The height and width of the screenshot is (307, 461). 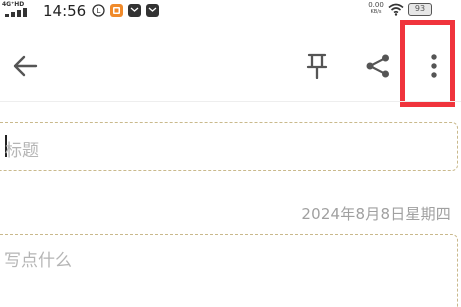 I want to click on toolbar-divider, so click(x=230, y=101).